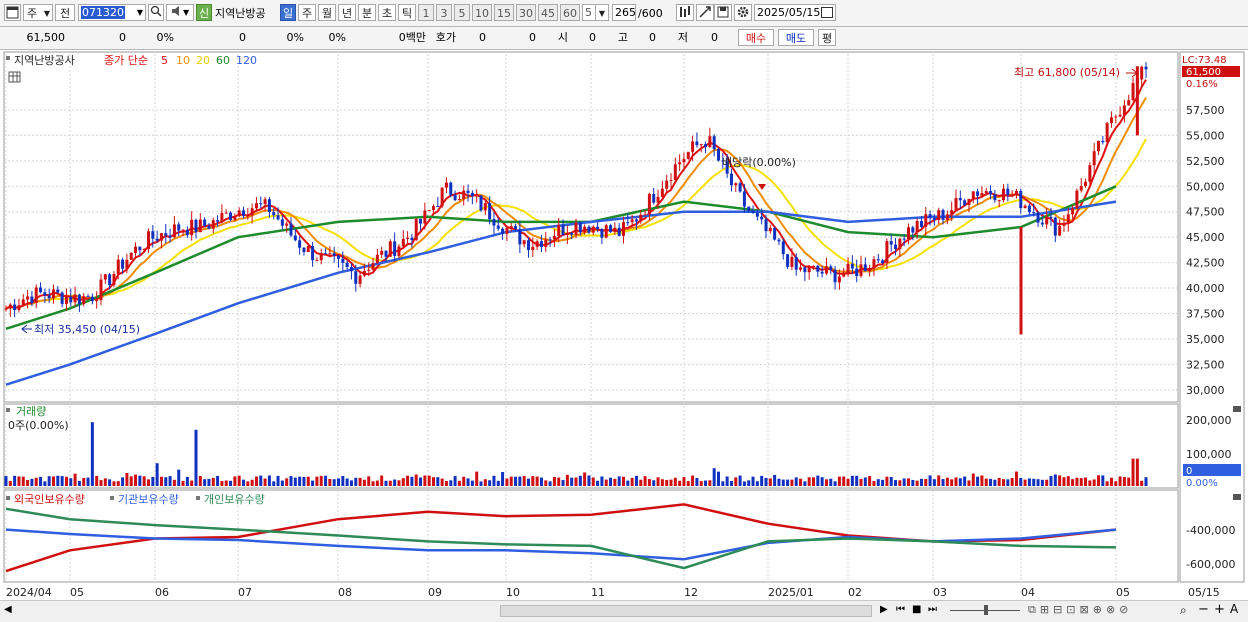 This screenshot has height=622, width=1248. I want to click on scroll-right-icon: ▶, so click(884, 609).